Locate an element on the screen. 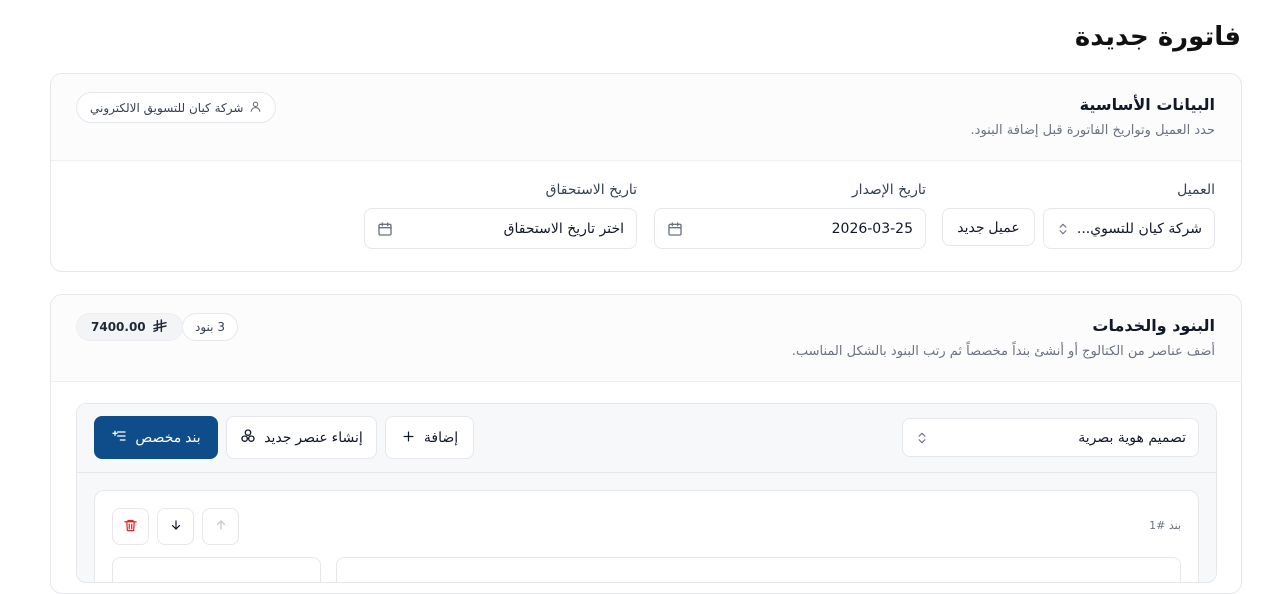 This screenshot has width=1280, height=594. move-down-button is located at coordinates (175, 526).